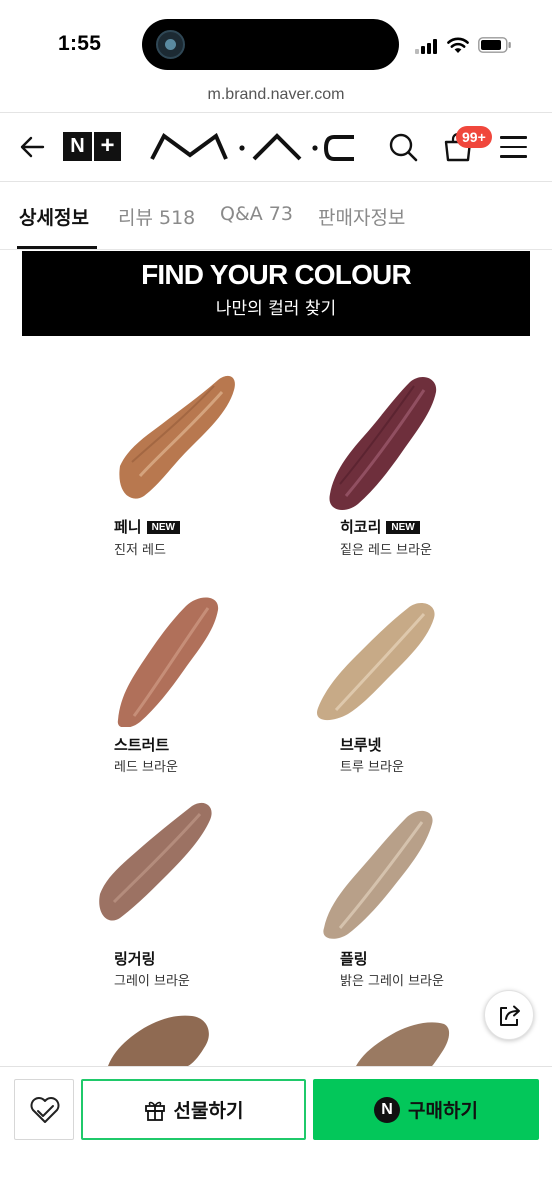 The width and height of the screenshot is (552, 1200). I want to click on swatch-name: 히코리 NEW, so click(380, 526).